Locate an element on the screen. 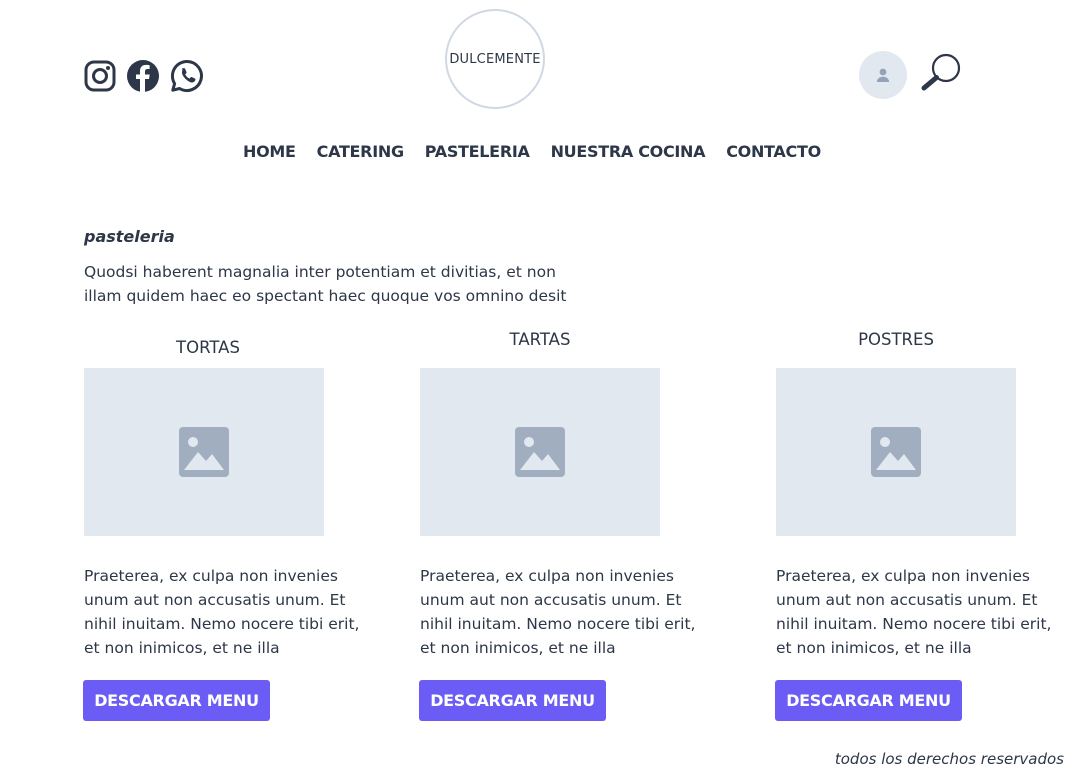 The height and width of the screenshot is (776, 1084). site-logo: DULCEMENTE is located at coordinates (495, 59).